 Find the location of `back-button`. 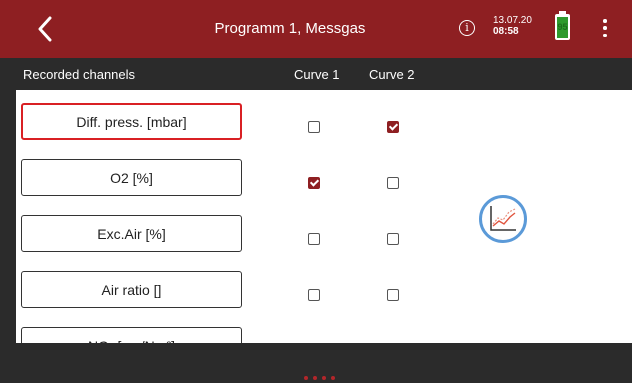

back-button is located at coordinates (45, 29).